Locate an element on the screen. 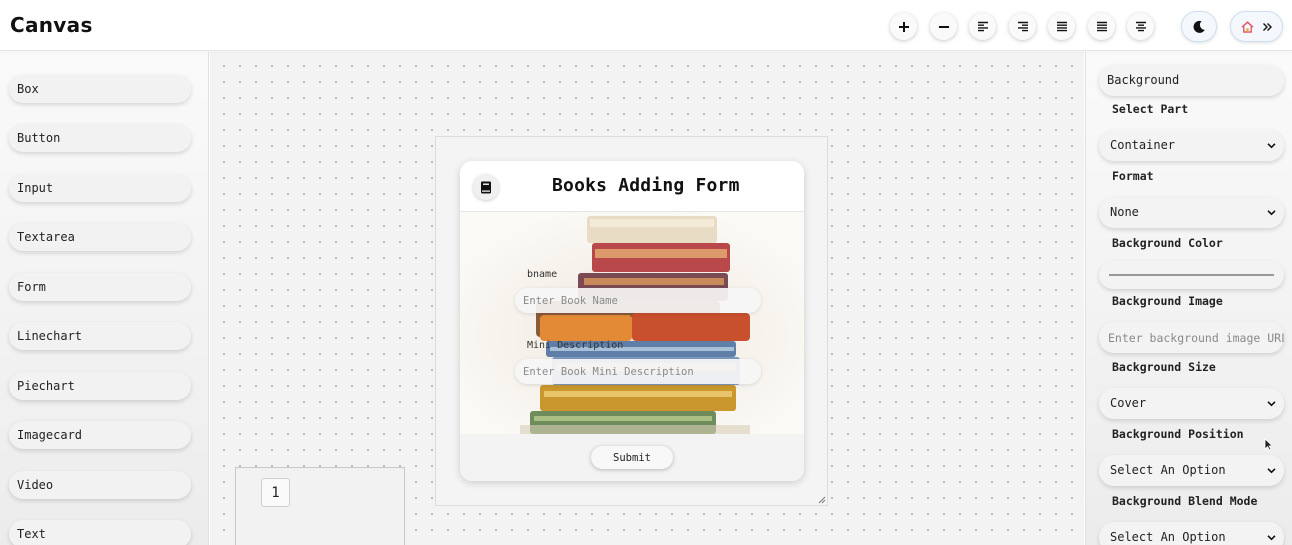  background-position-value: Select An Option is located at coordinates (1168, 470).